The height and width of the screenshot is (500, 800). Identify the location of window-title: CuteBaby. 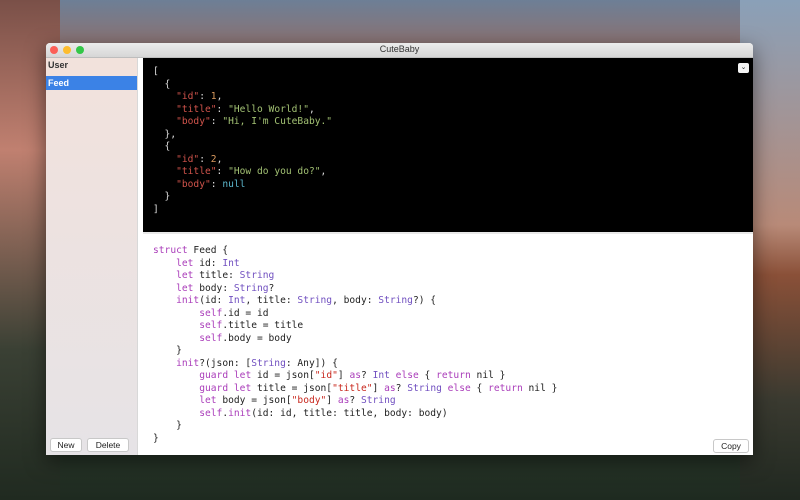
(399, 49).